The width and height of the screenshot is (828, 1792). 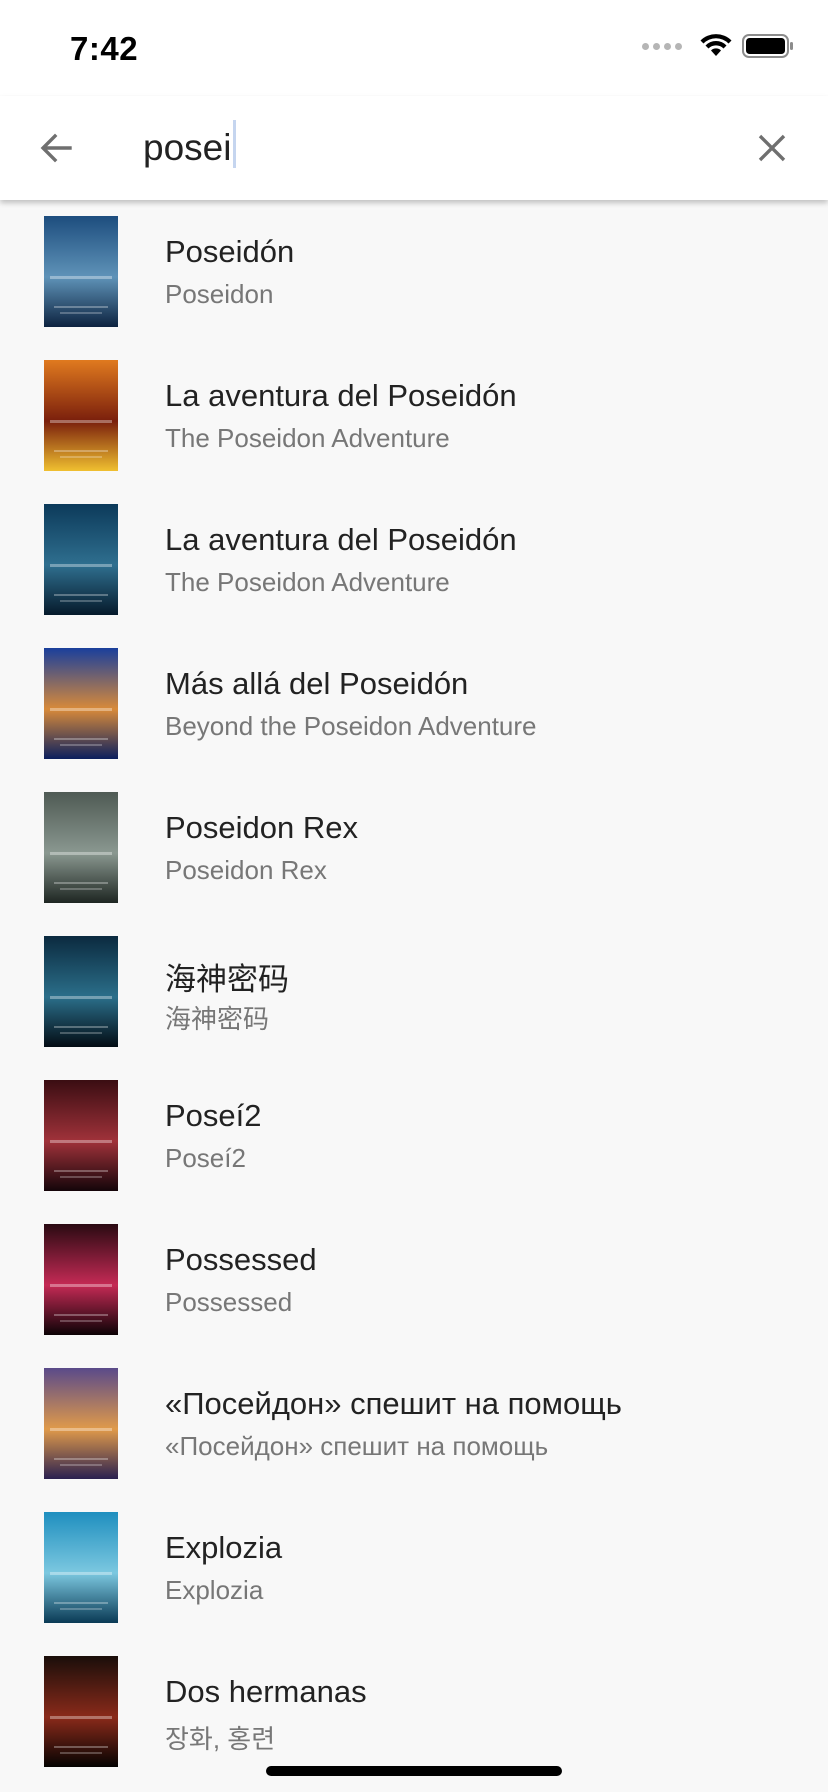 I want to click on status-icons, so click(x=718, y=46).